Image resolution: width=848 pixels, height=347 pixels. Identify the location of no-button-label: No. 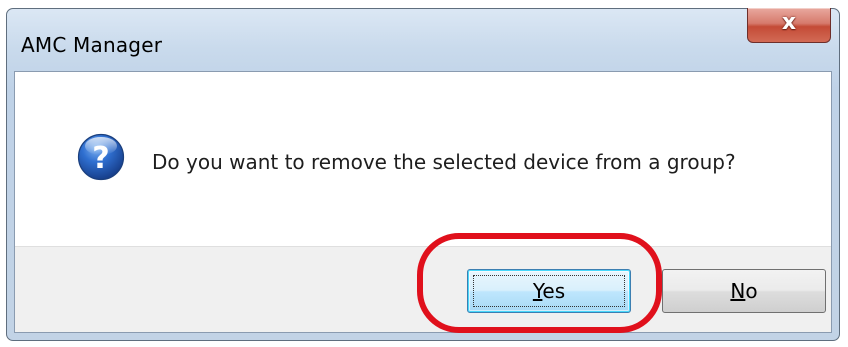
(743, 291).